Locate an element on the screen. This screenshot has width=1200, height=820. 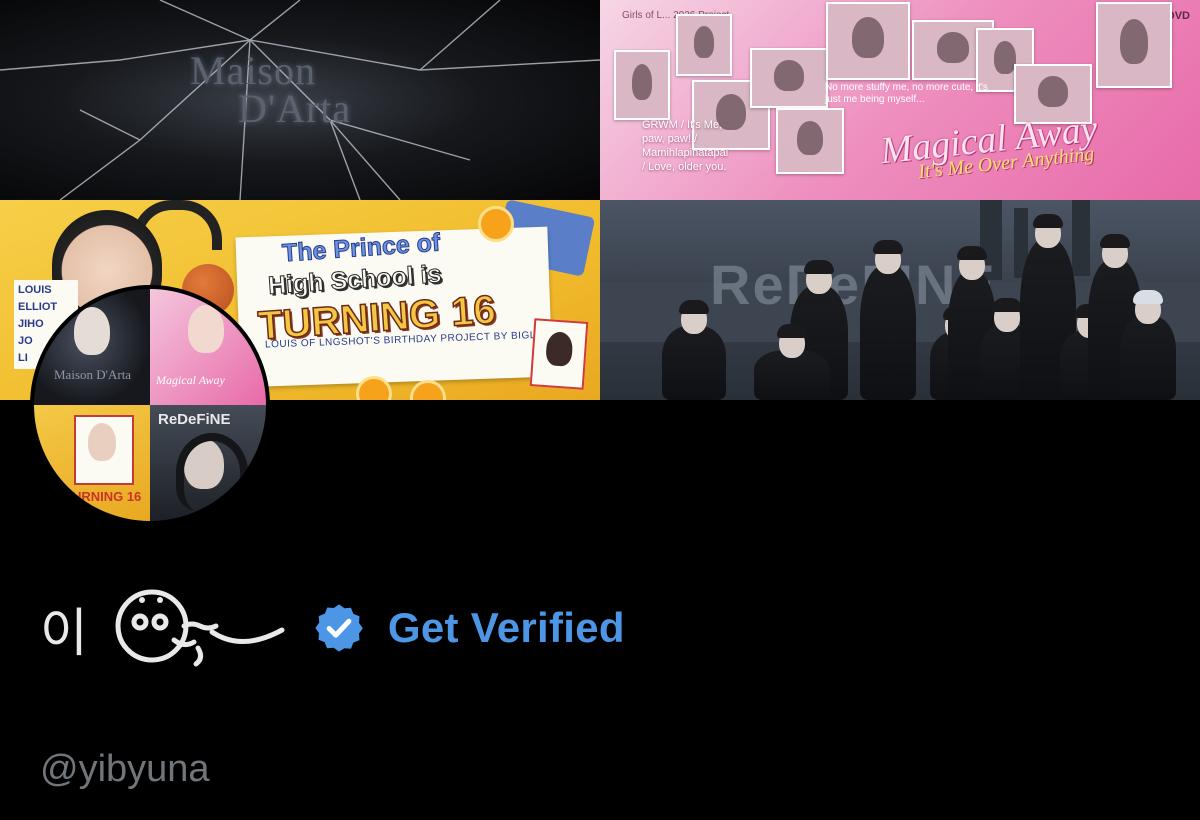
avatar-q1-text: Maison D'Arta is located at coordinates (93, 374).